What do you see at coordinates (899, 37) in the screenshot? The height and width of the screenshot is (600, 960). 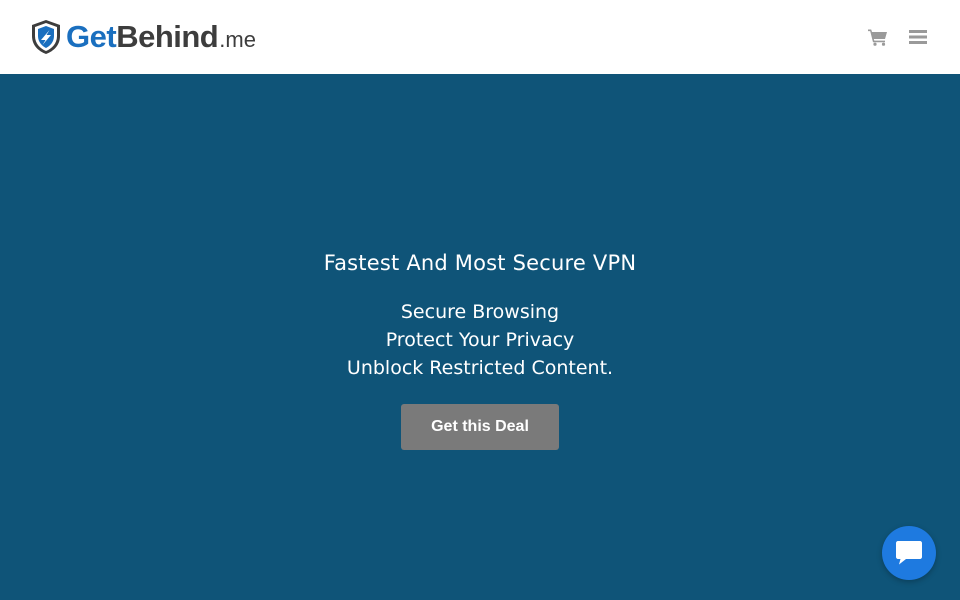 I see `header-actions` at bounding box center [899, 37].